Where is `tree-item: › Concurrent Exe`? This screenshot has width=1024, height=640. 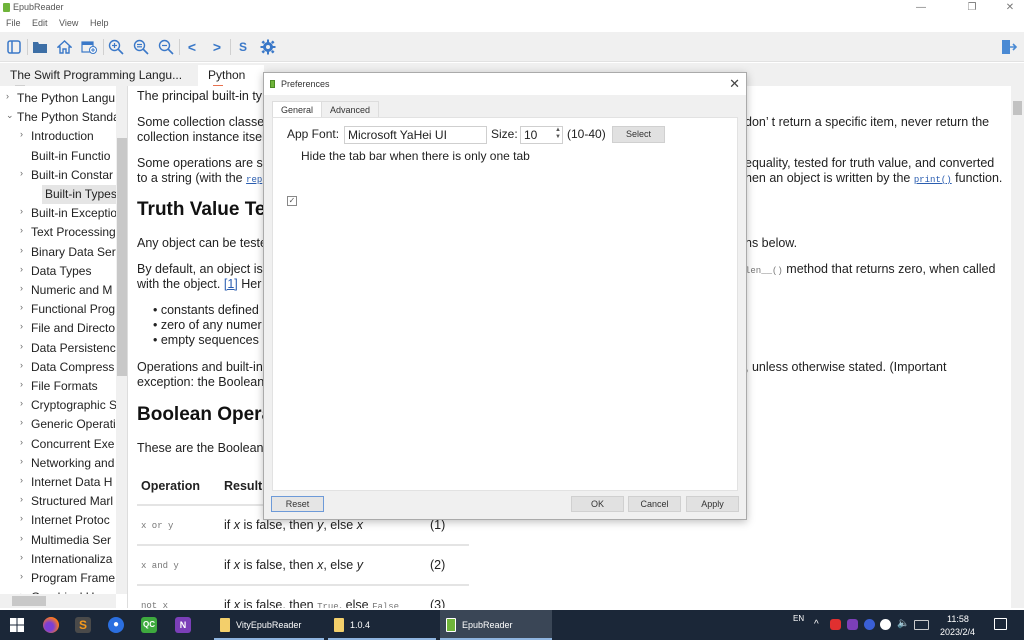 tree-item: › Concurrent Exe is located at coordinates (58, 444).